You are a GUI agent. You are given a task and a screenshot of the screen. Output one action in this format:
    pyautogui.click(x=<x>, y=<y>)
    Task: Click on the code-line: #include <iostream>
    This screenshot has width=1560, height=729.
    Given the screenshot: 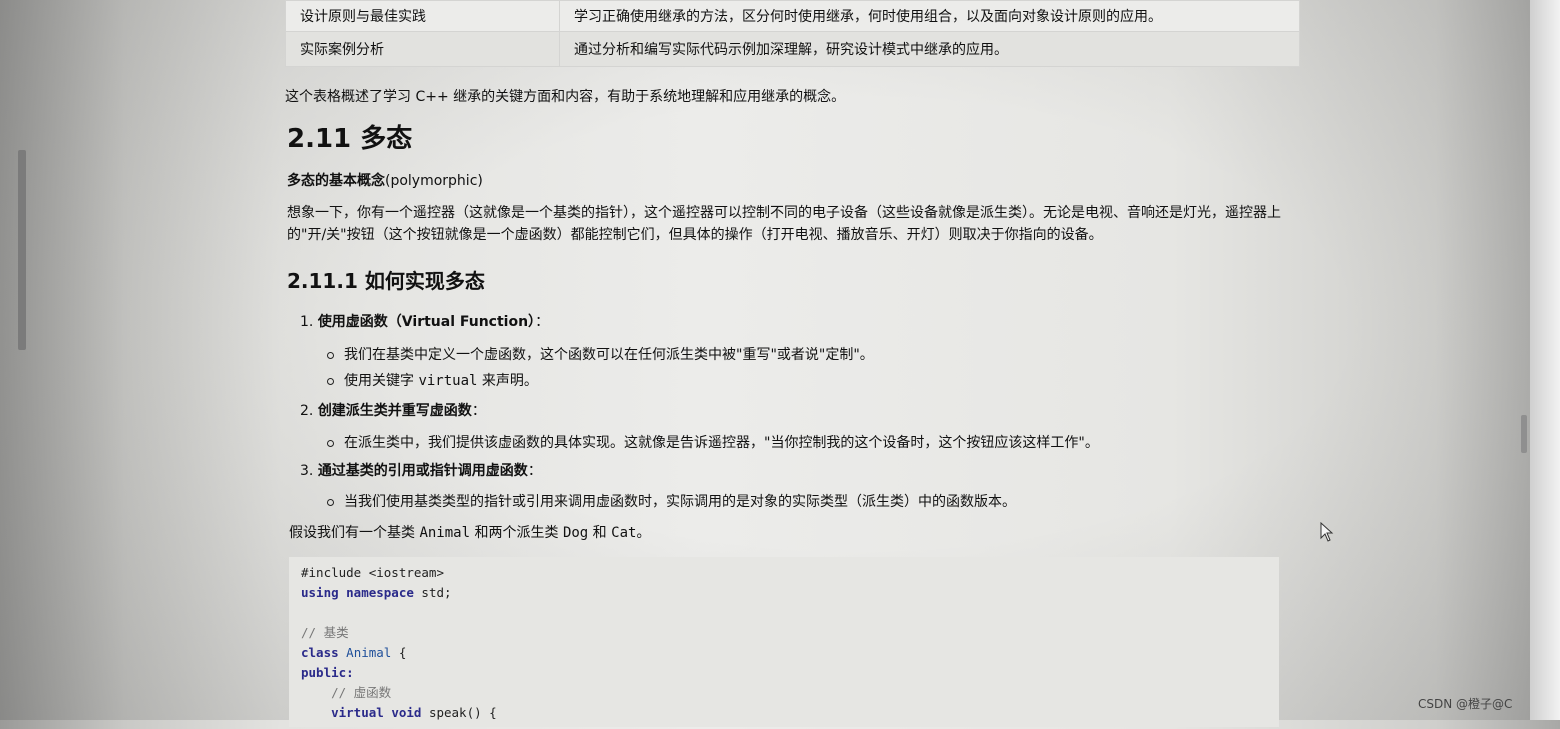 What is the action you would take?
    pyautogui.click(x=372, y=572)
    